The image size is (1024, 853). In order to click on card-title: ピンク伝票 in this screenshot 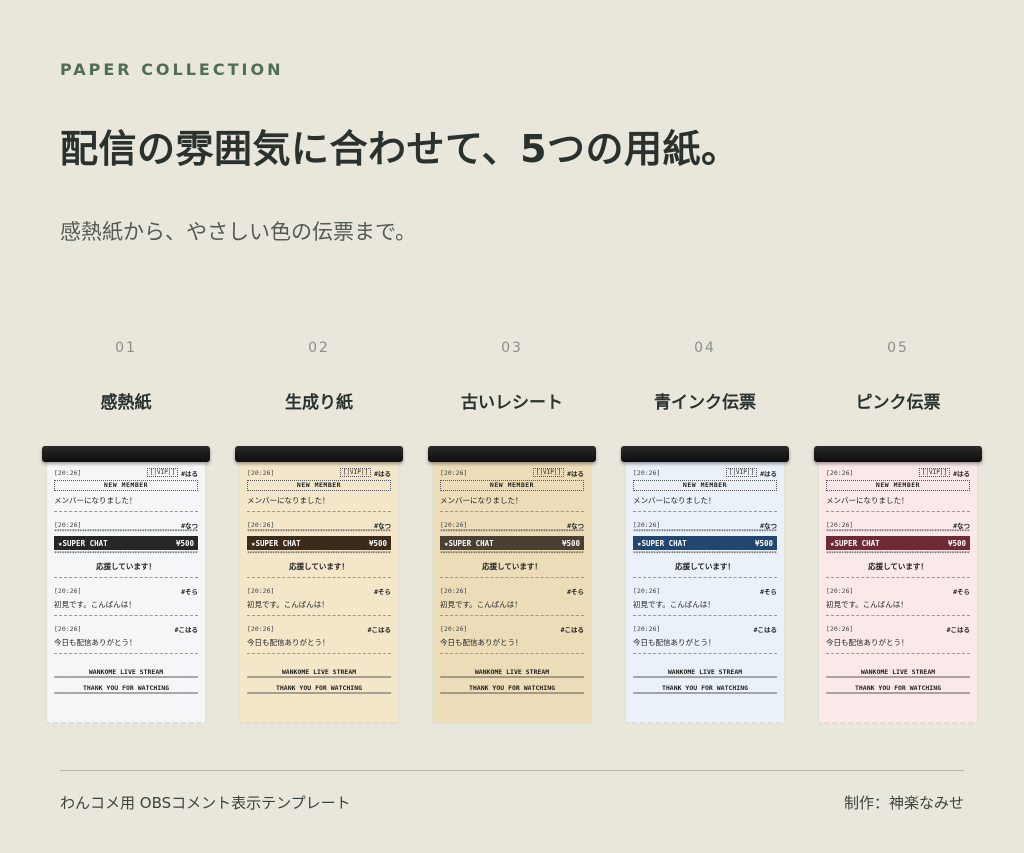, I will do `click(898, 403)`.